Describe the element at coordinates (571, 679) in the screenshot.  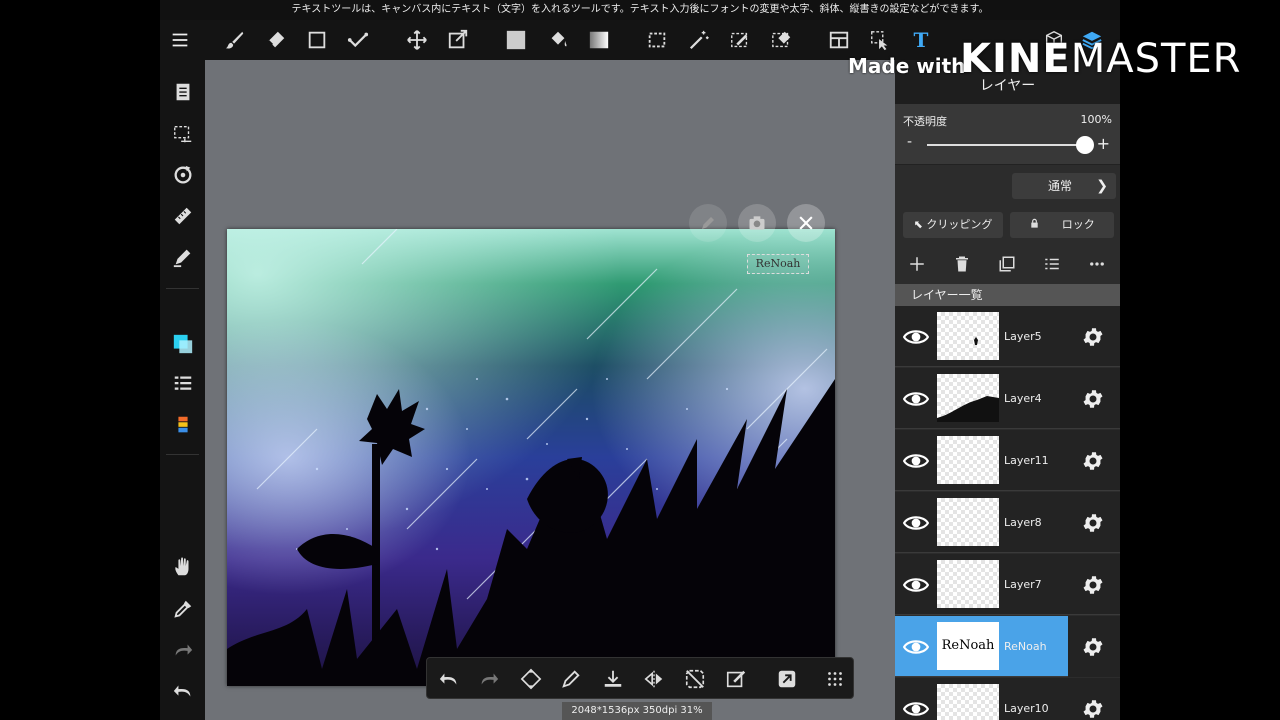
I see `pen-icon` at that location.